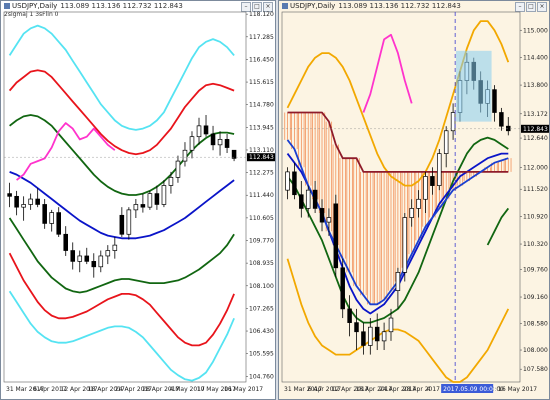  Describe the element at coordinates (261, 286) in the screenshot. I see `left-y-tick-label: 108.100` at that location.